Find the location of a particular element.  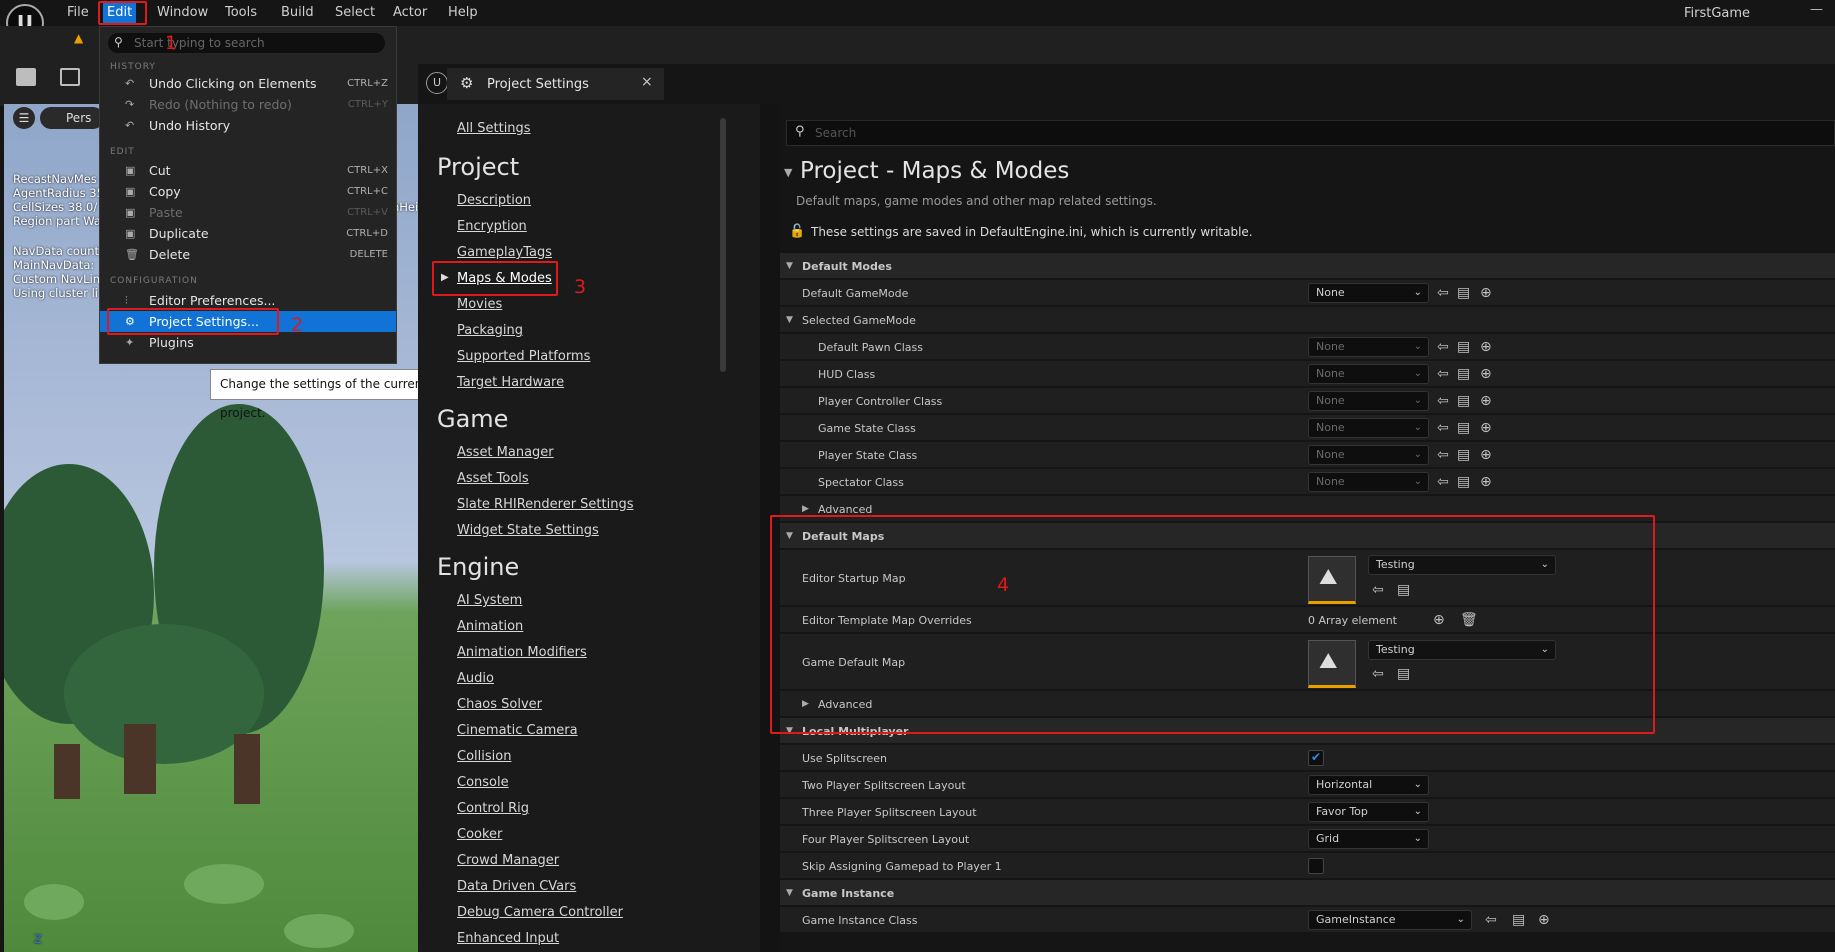

nav-item-cooker: Cooker is located at coordinates (479, 834).